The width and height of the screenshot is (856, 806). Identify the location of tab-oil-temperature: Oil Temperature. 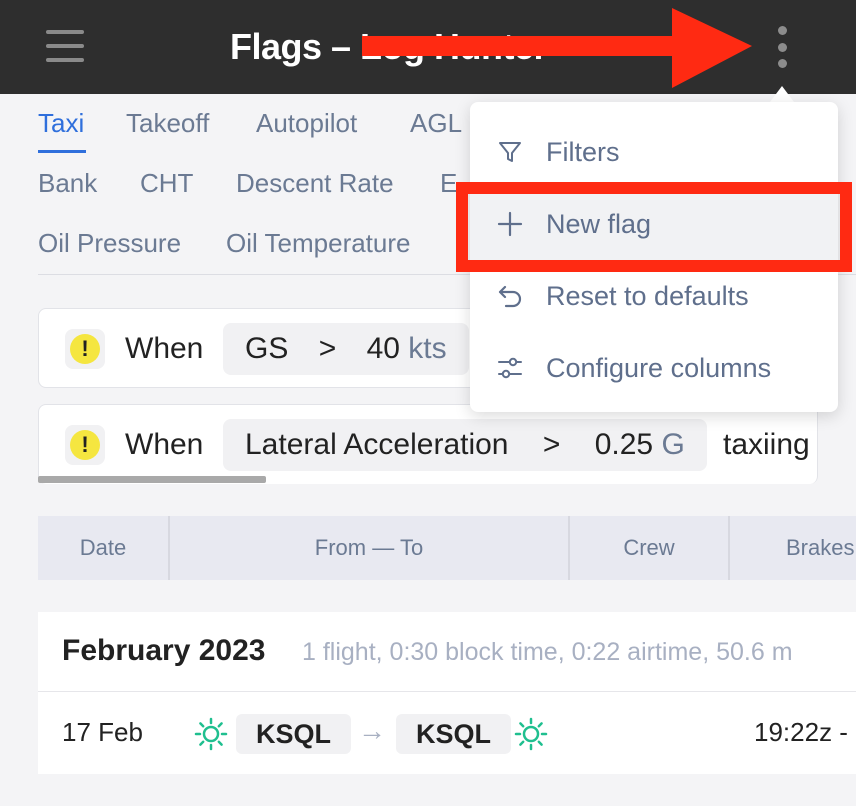
(318, 243).